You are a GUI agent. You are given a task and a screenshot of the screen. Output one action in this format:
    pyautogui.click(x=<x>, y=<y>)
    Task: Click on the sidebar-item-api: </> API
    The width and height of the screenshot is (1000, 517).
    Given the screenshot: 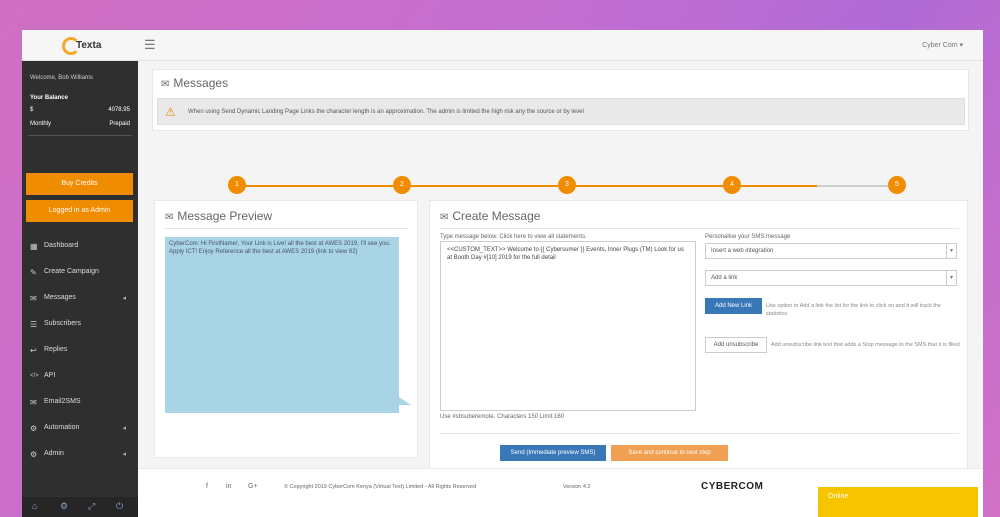 What is the action you would take?
    pyautogui.click(x=80, y=377)
    